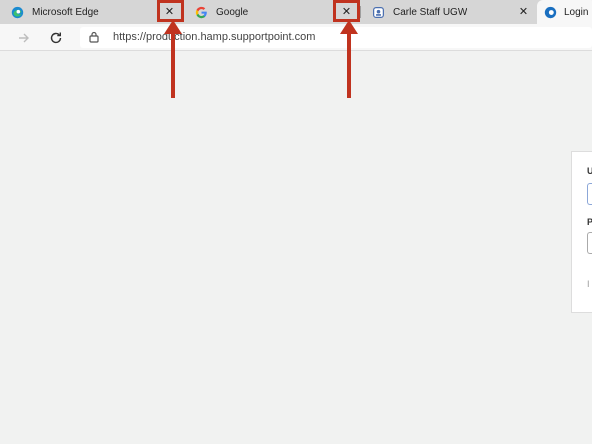 The width and height of the screenshot is (592, 444). What do you see at coordinates (430, 12) in the screenshot?
I see `tab-title: Carle Staff UGW` at bounding box center [430, 12].